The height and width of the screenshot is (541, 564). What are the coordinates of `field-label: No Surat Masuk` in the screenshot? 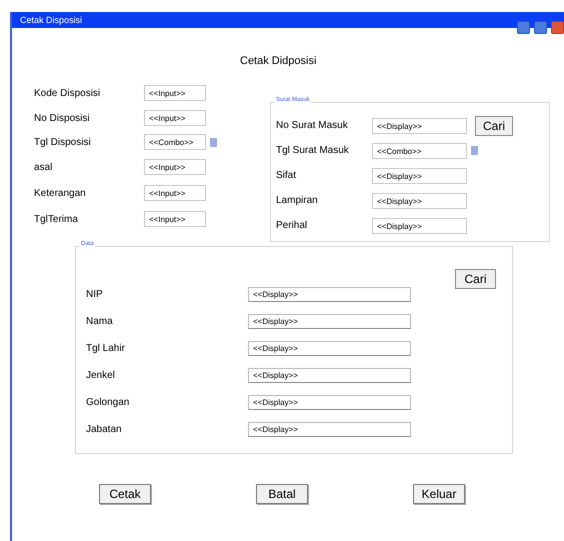 It's located at (312, 126).